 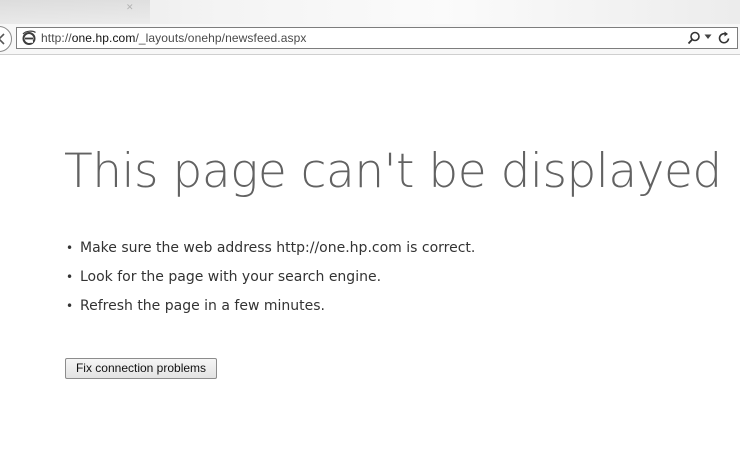 What do you see at coordinates (56, 38) in the screenshot?
I see `url-scheme: http://` at bounding box center [56, 38].